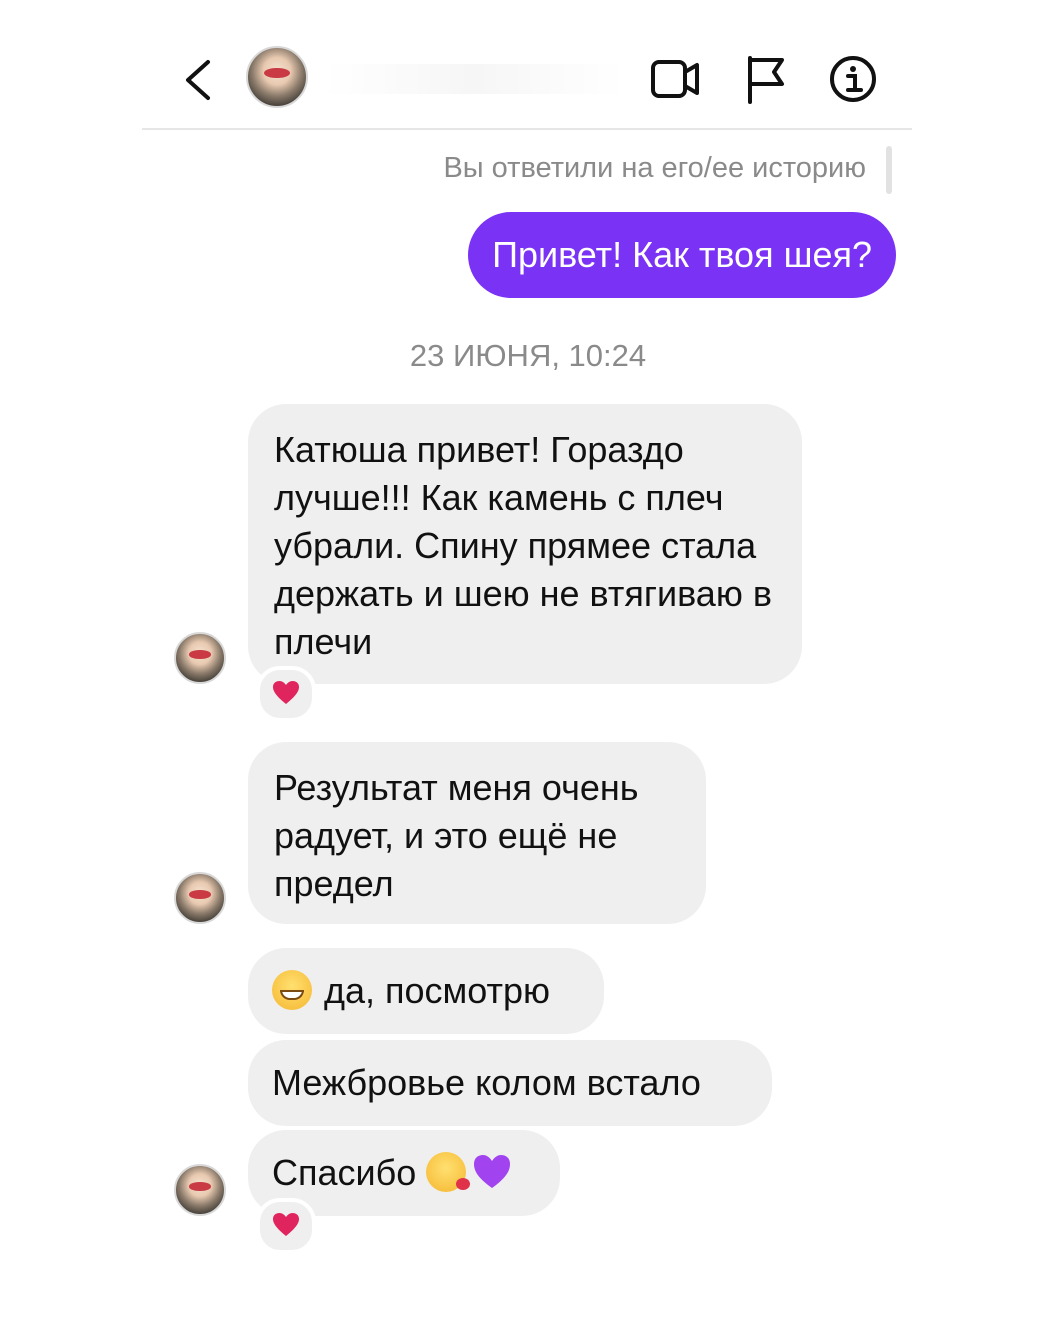 Image resolution: width=1056 pixels, height=1320 pixels. Describe the element at coordinates (437, 990) in the screenshot. I see `message-text: да, посмотрю` at that location.